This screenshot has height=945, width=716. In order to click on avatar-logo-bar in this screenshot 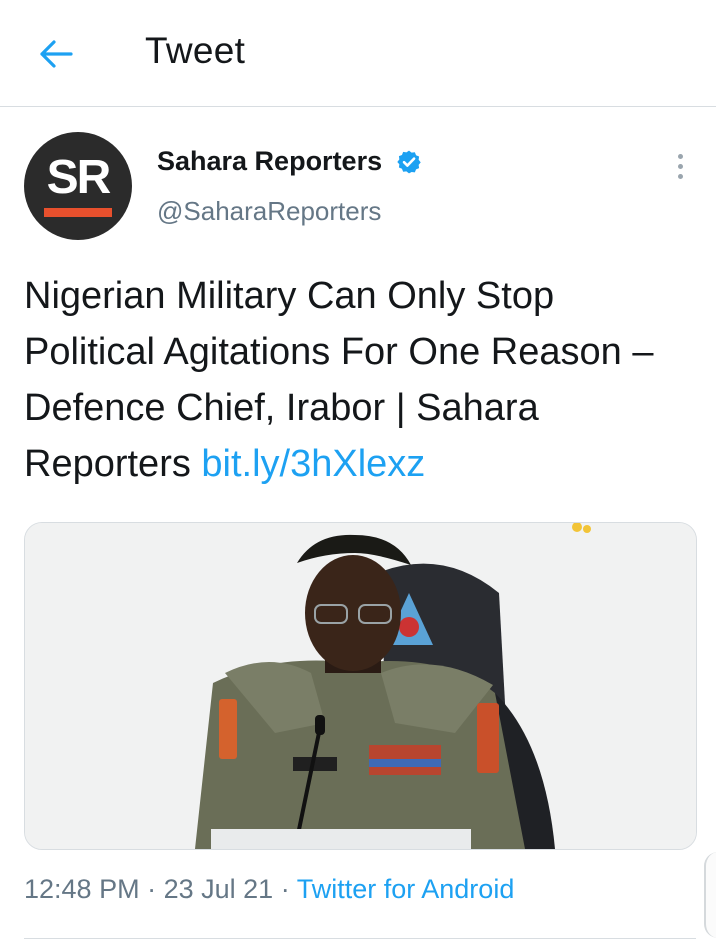, I will do `click(78, 212)`.